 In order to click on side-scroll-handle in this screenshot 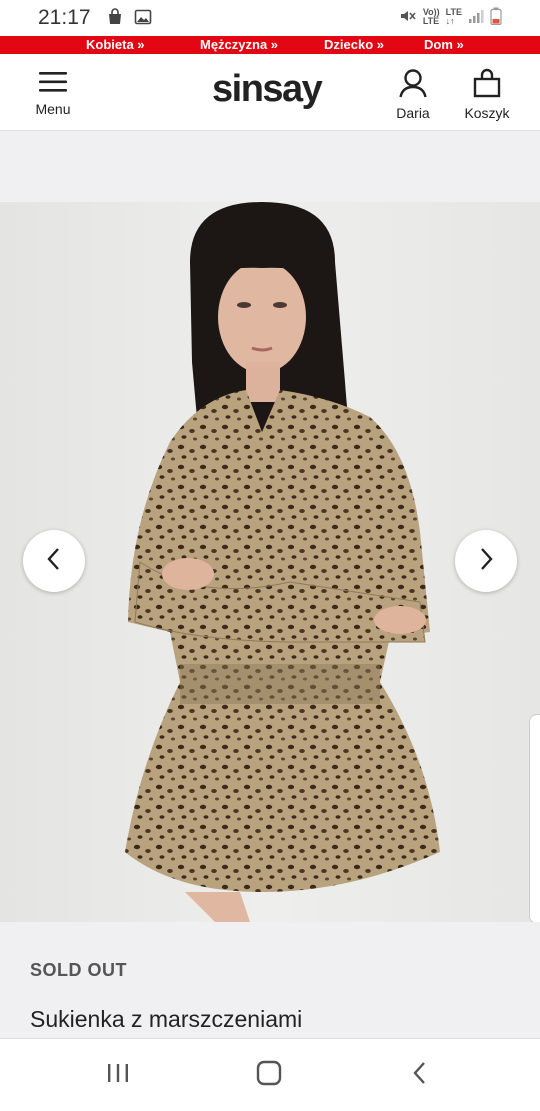, I will do `click(534, 819)`.